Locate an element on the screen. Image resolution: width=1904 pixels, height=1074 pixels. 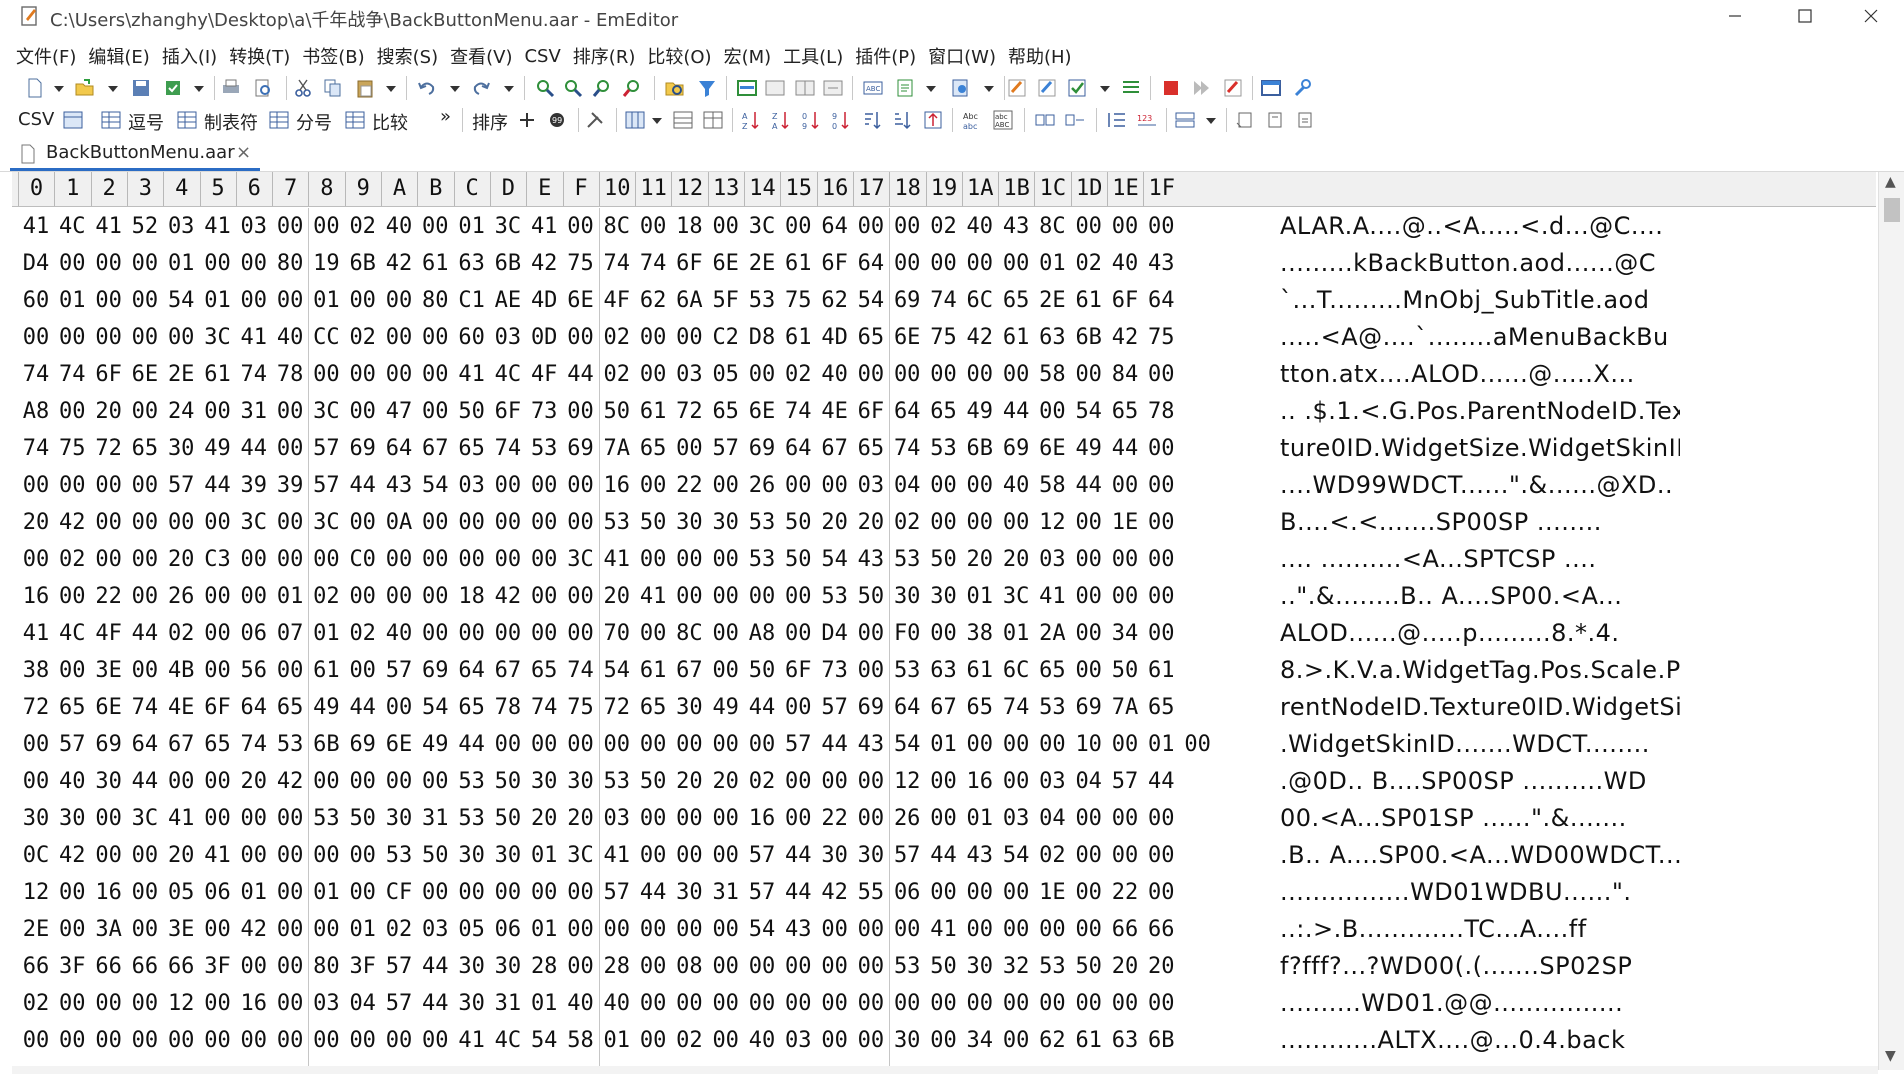
ascii-text: 8.>.K.V.a.WidgetTag.Pos.Scale.Pa is located at coordinates (1480, 670).